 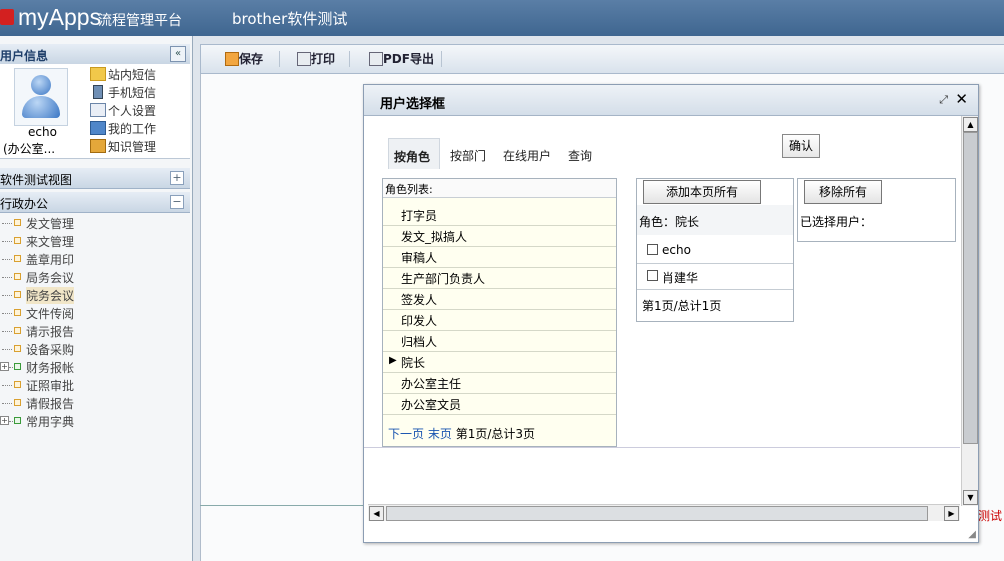 What do you see at coordinates (95, 331) in the screenshot?
I see `tree-item-request-report: 请示报告` at bounding box center [95, 331].